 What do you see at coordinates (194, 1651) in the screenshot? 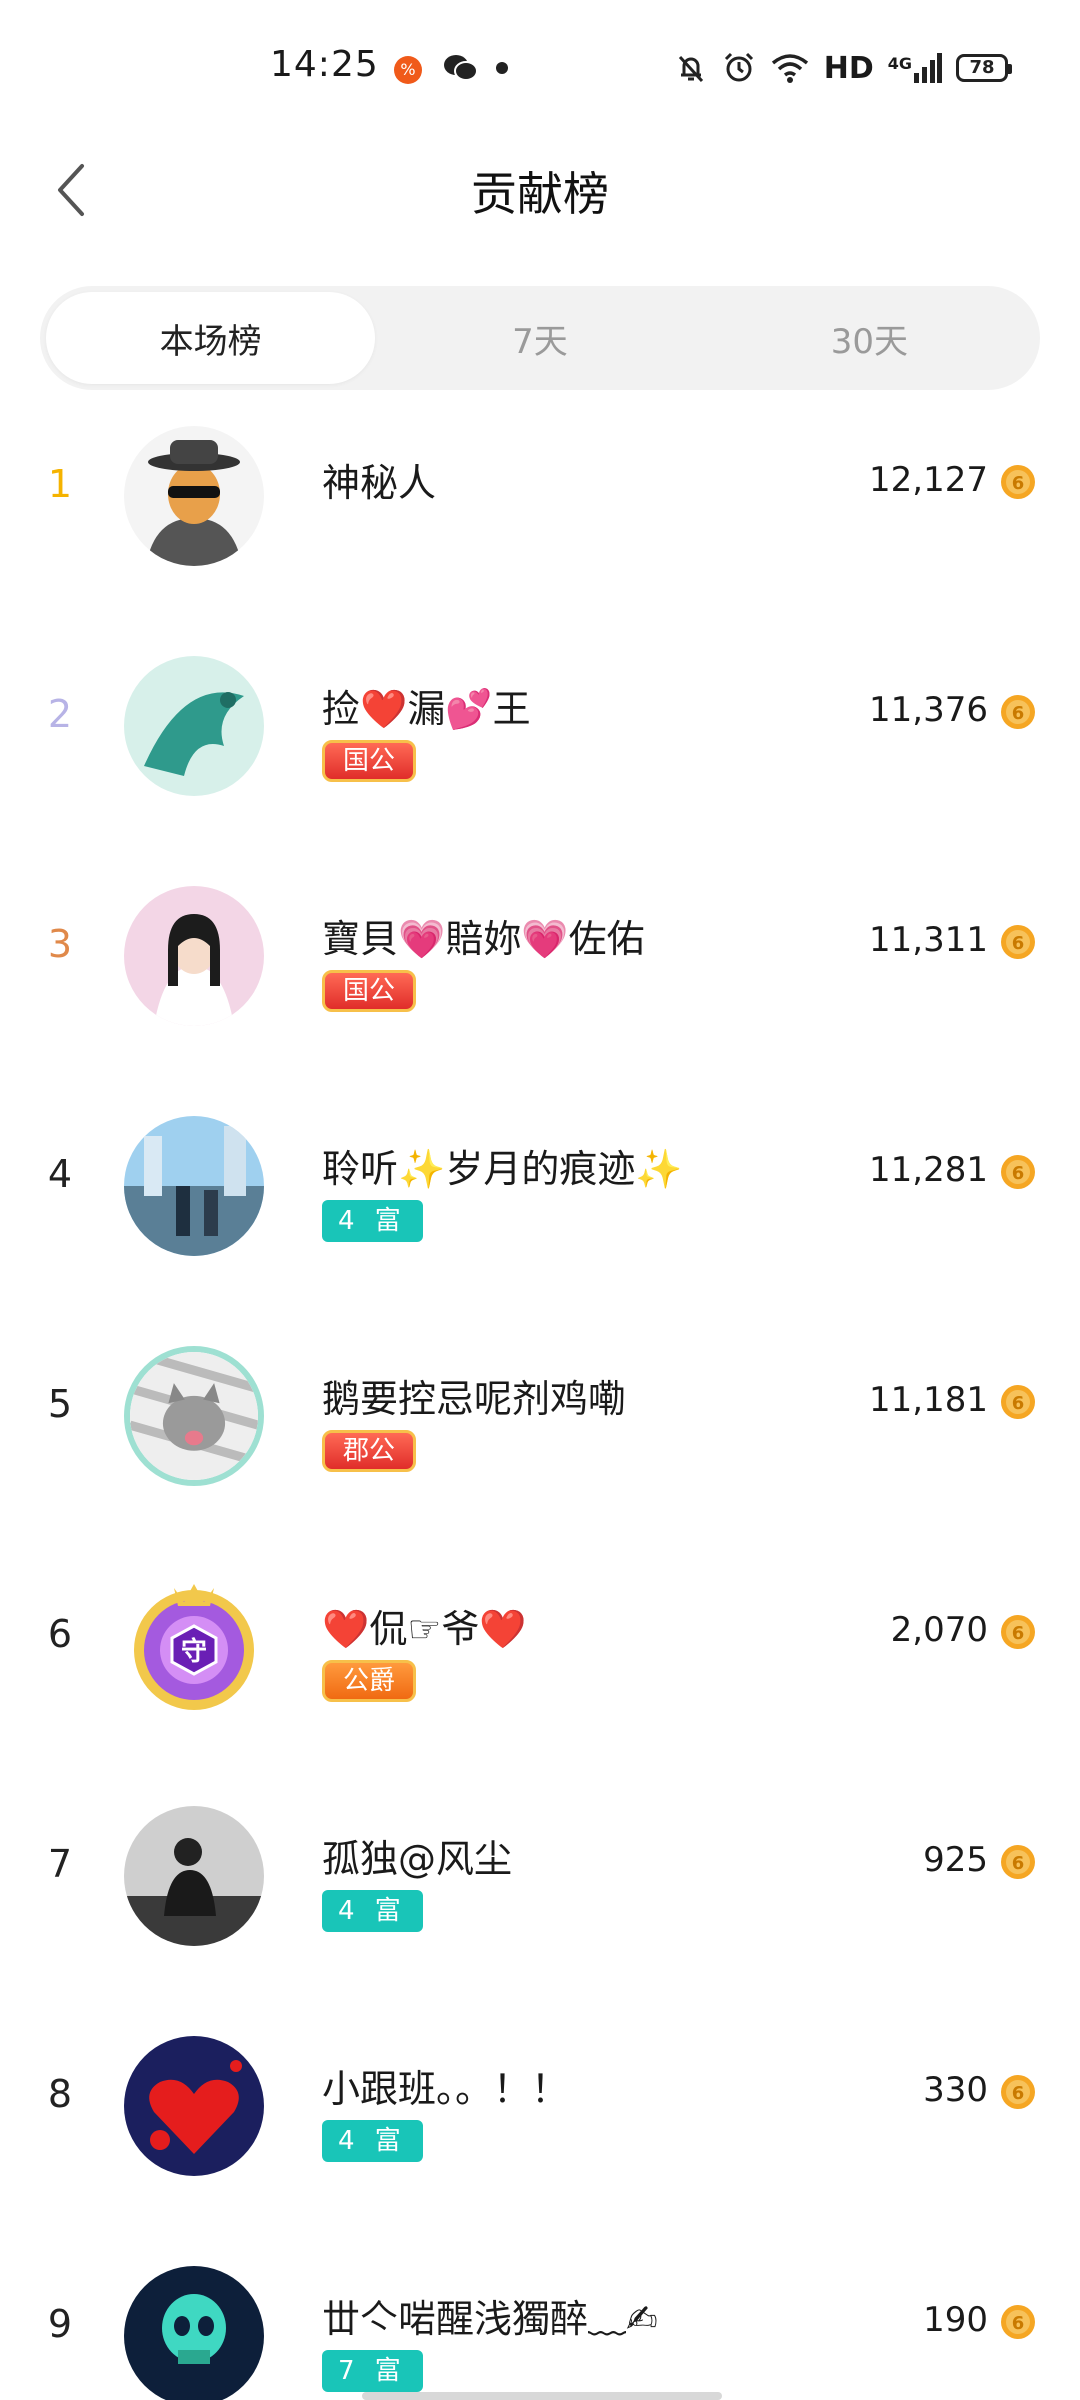
I see `svg-text: 守` at bounding box center [194, 1651].